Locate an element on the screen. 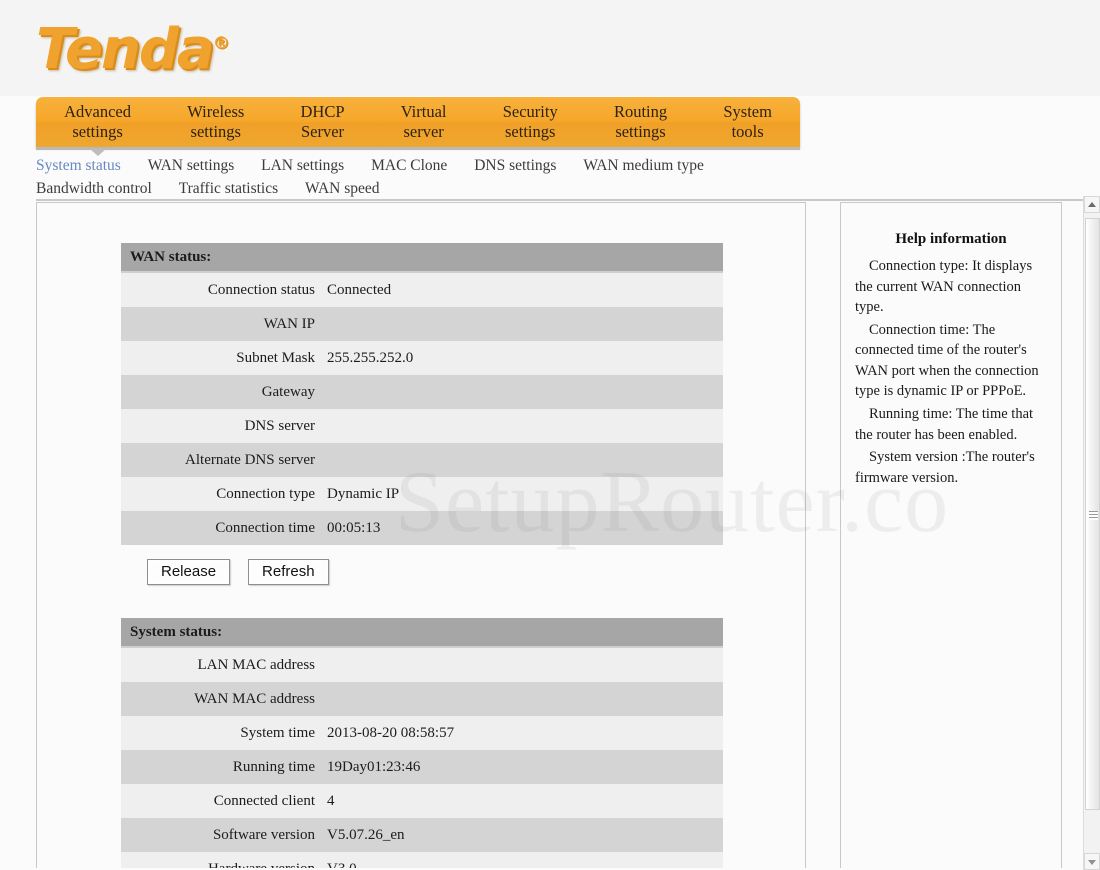 Image resolution: width=1100 pixels, height=870 pixels. scroll-down-button is located at coordinates (1092, 861).